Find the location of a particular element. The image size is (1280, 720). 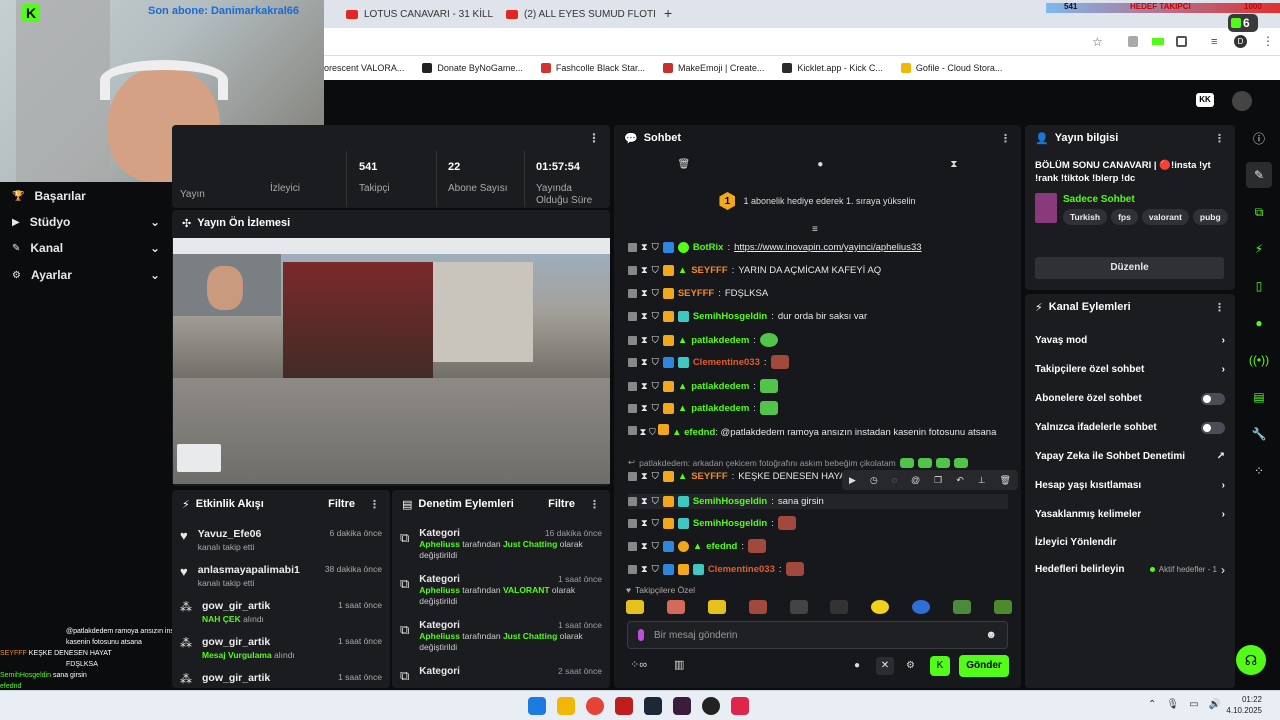

windows-start-icon is located at coordinates (537, 706).